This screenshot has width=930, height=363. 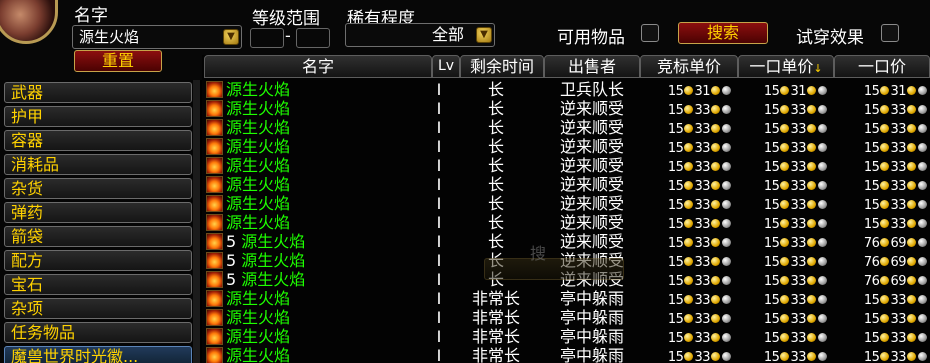 I want to click on time-left: 非常长, so click(x=495, y=298).